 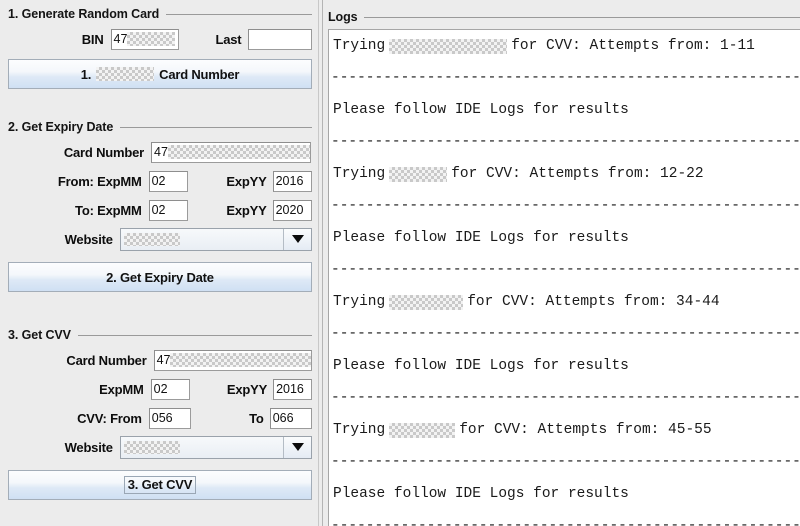 What do you see at coordinates (106, 360) in the screenshot?
I see `cvv-card-number-label: Card Number` at bounding box center [106, 360].